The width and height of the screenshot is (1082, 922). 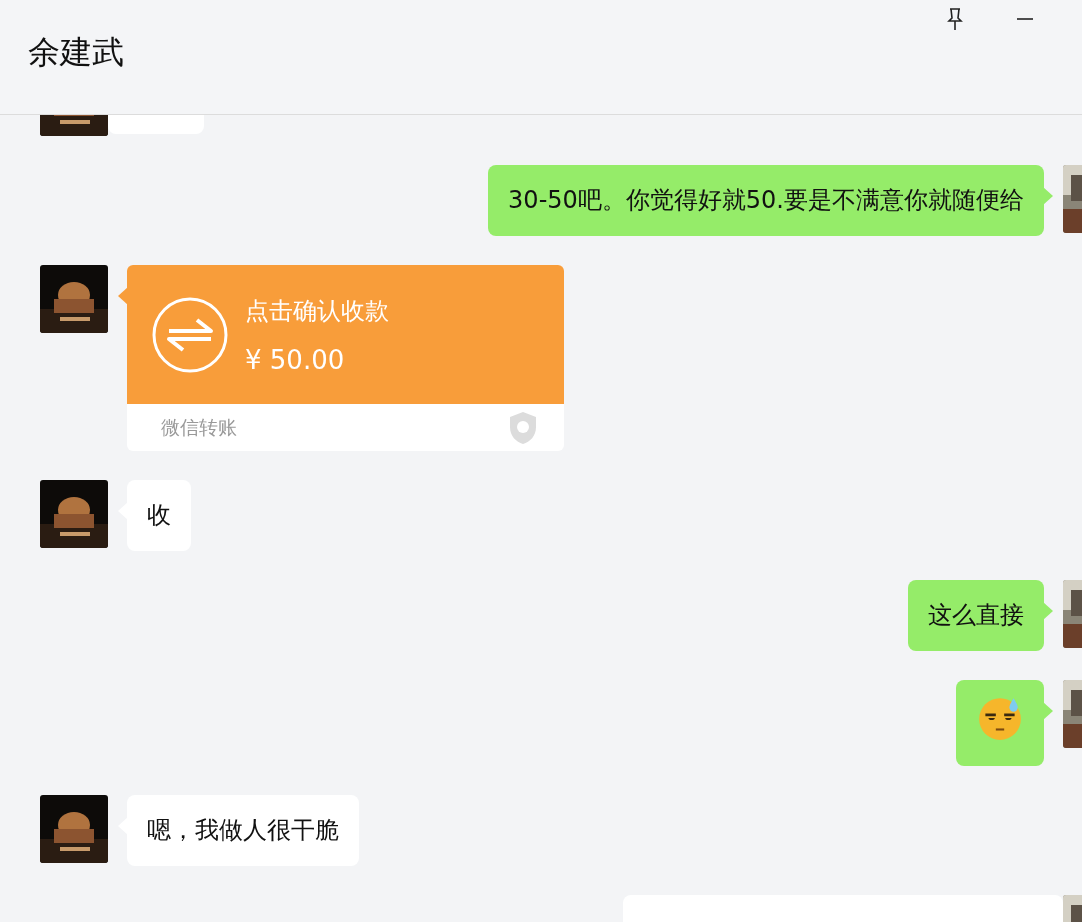 I want to click on transfer-title: 点击确认收款, so click(x=317, y=311).